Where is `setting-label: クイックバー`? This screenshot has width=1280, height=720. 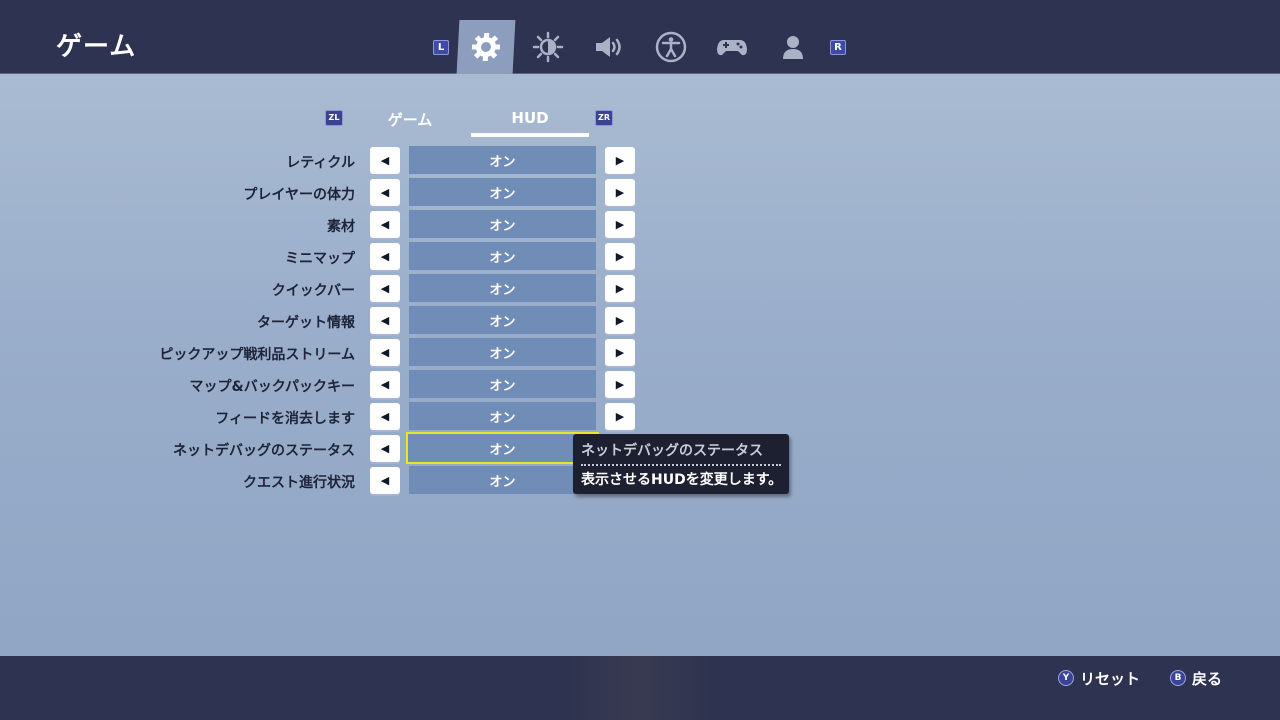 setting-label: クイックバー is located at coordinates (313, 291).